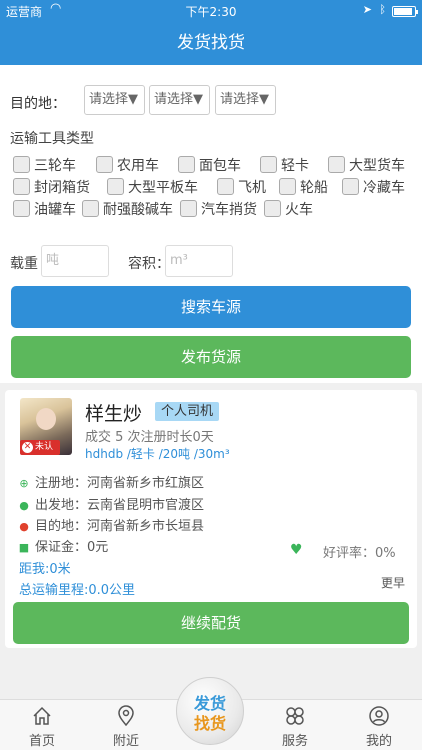 The width and height of the screenshot is (422, 750). What do you see at coordinates (42, 715) in the screenshot?
I see `home-icon` at bounding box center [42, 715].